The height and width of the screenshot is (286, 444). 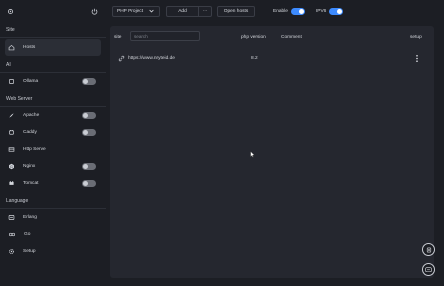 I want to click on chat-fab-button, so click(x=428, y=269).